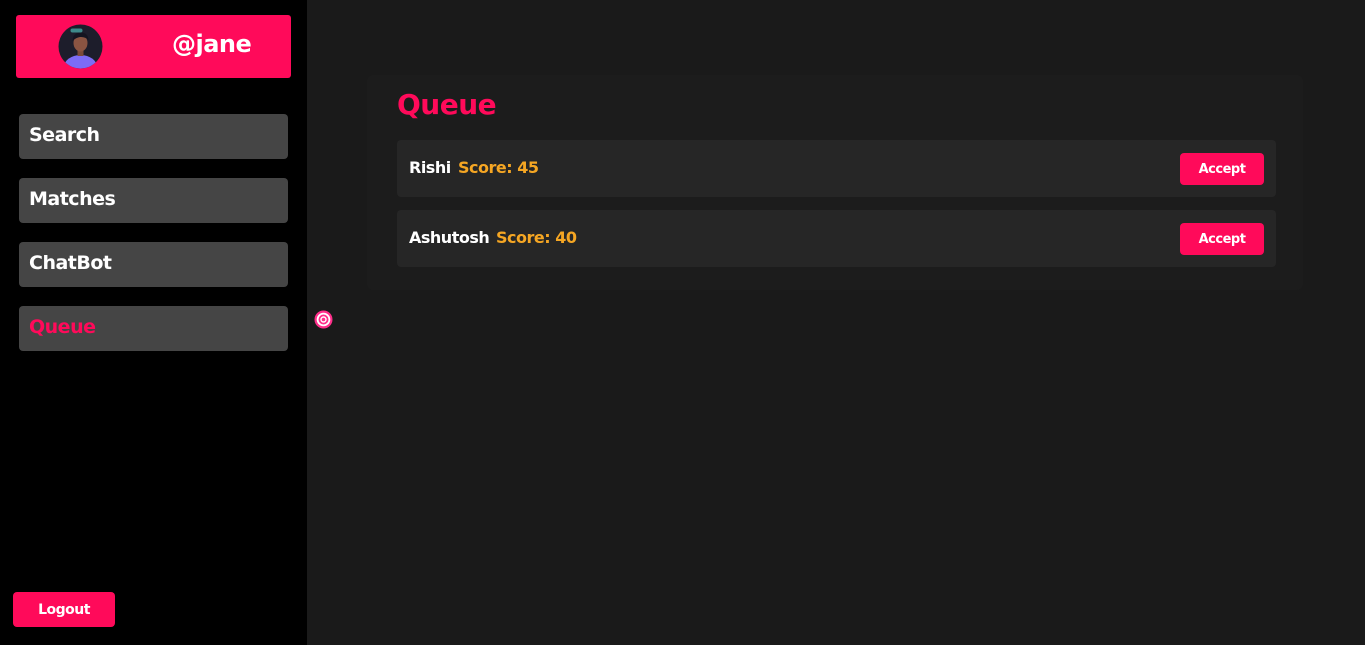  Describe the element at coordinates (323, 319) in the screenshot. I see `target-cursor-icon` at that location.